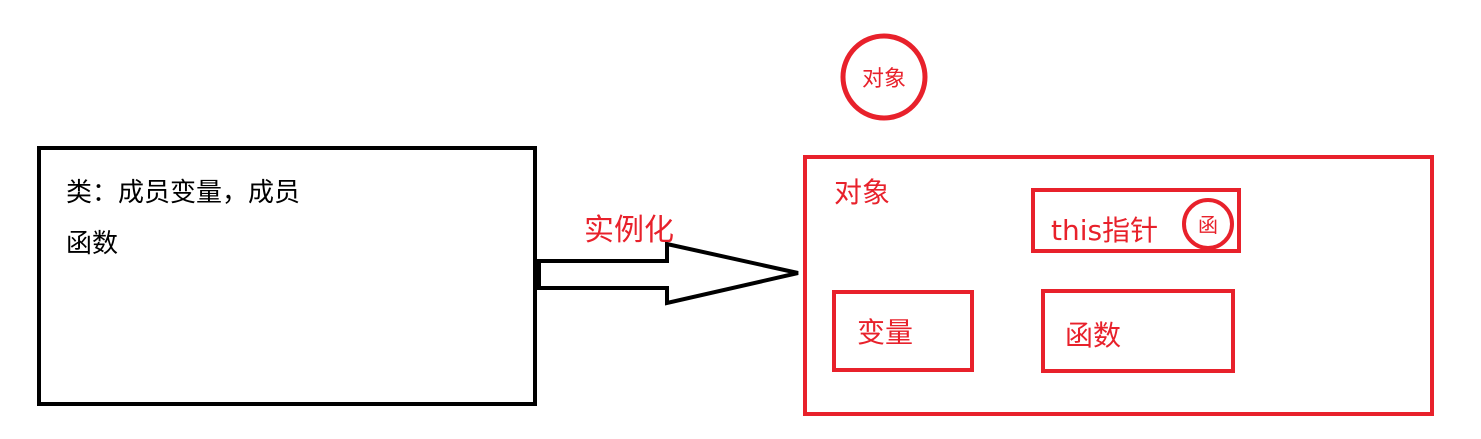 The image size is (1481, 439). What do you see at coordinates (1104, 230) in the screenshot?
I see `this-pointer-label: this指针` at bounding box center [1104, 230].